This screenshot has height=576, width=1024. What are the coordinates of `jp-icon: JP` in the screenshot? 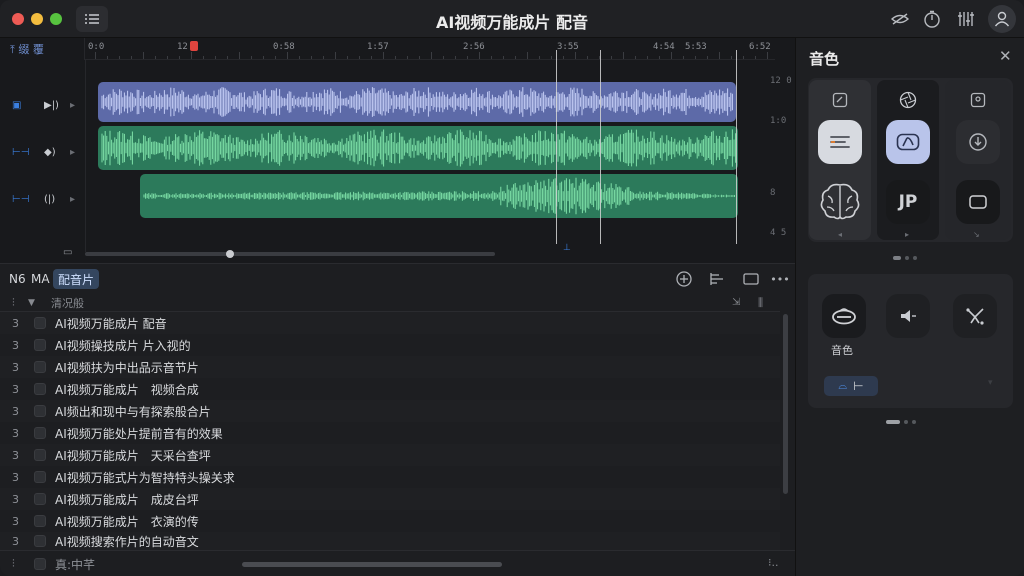 It's located at (908, 202).